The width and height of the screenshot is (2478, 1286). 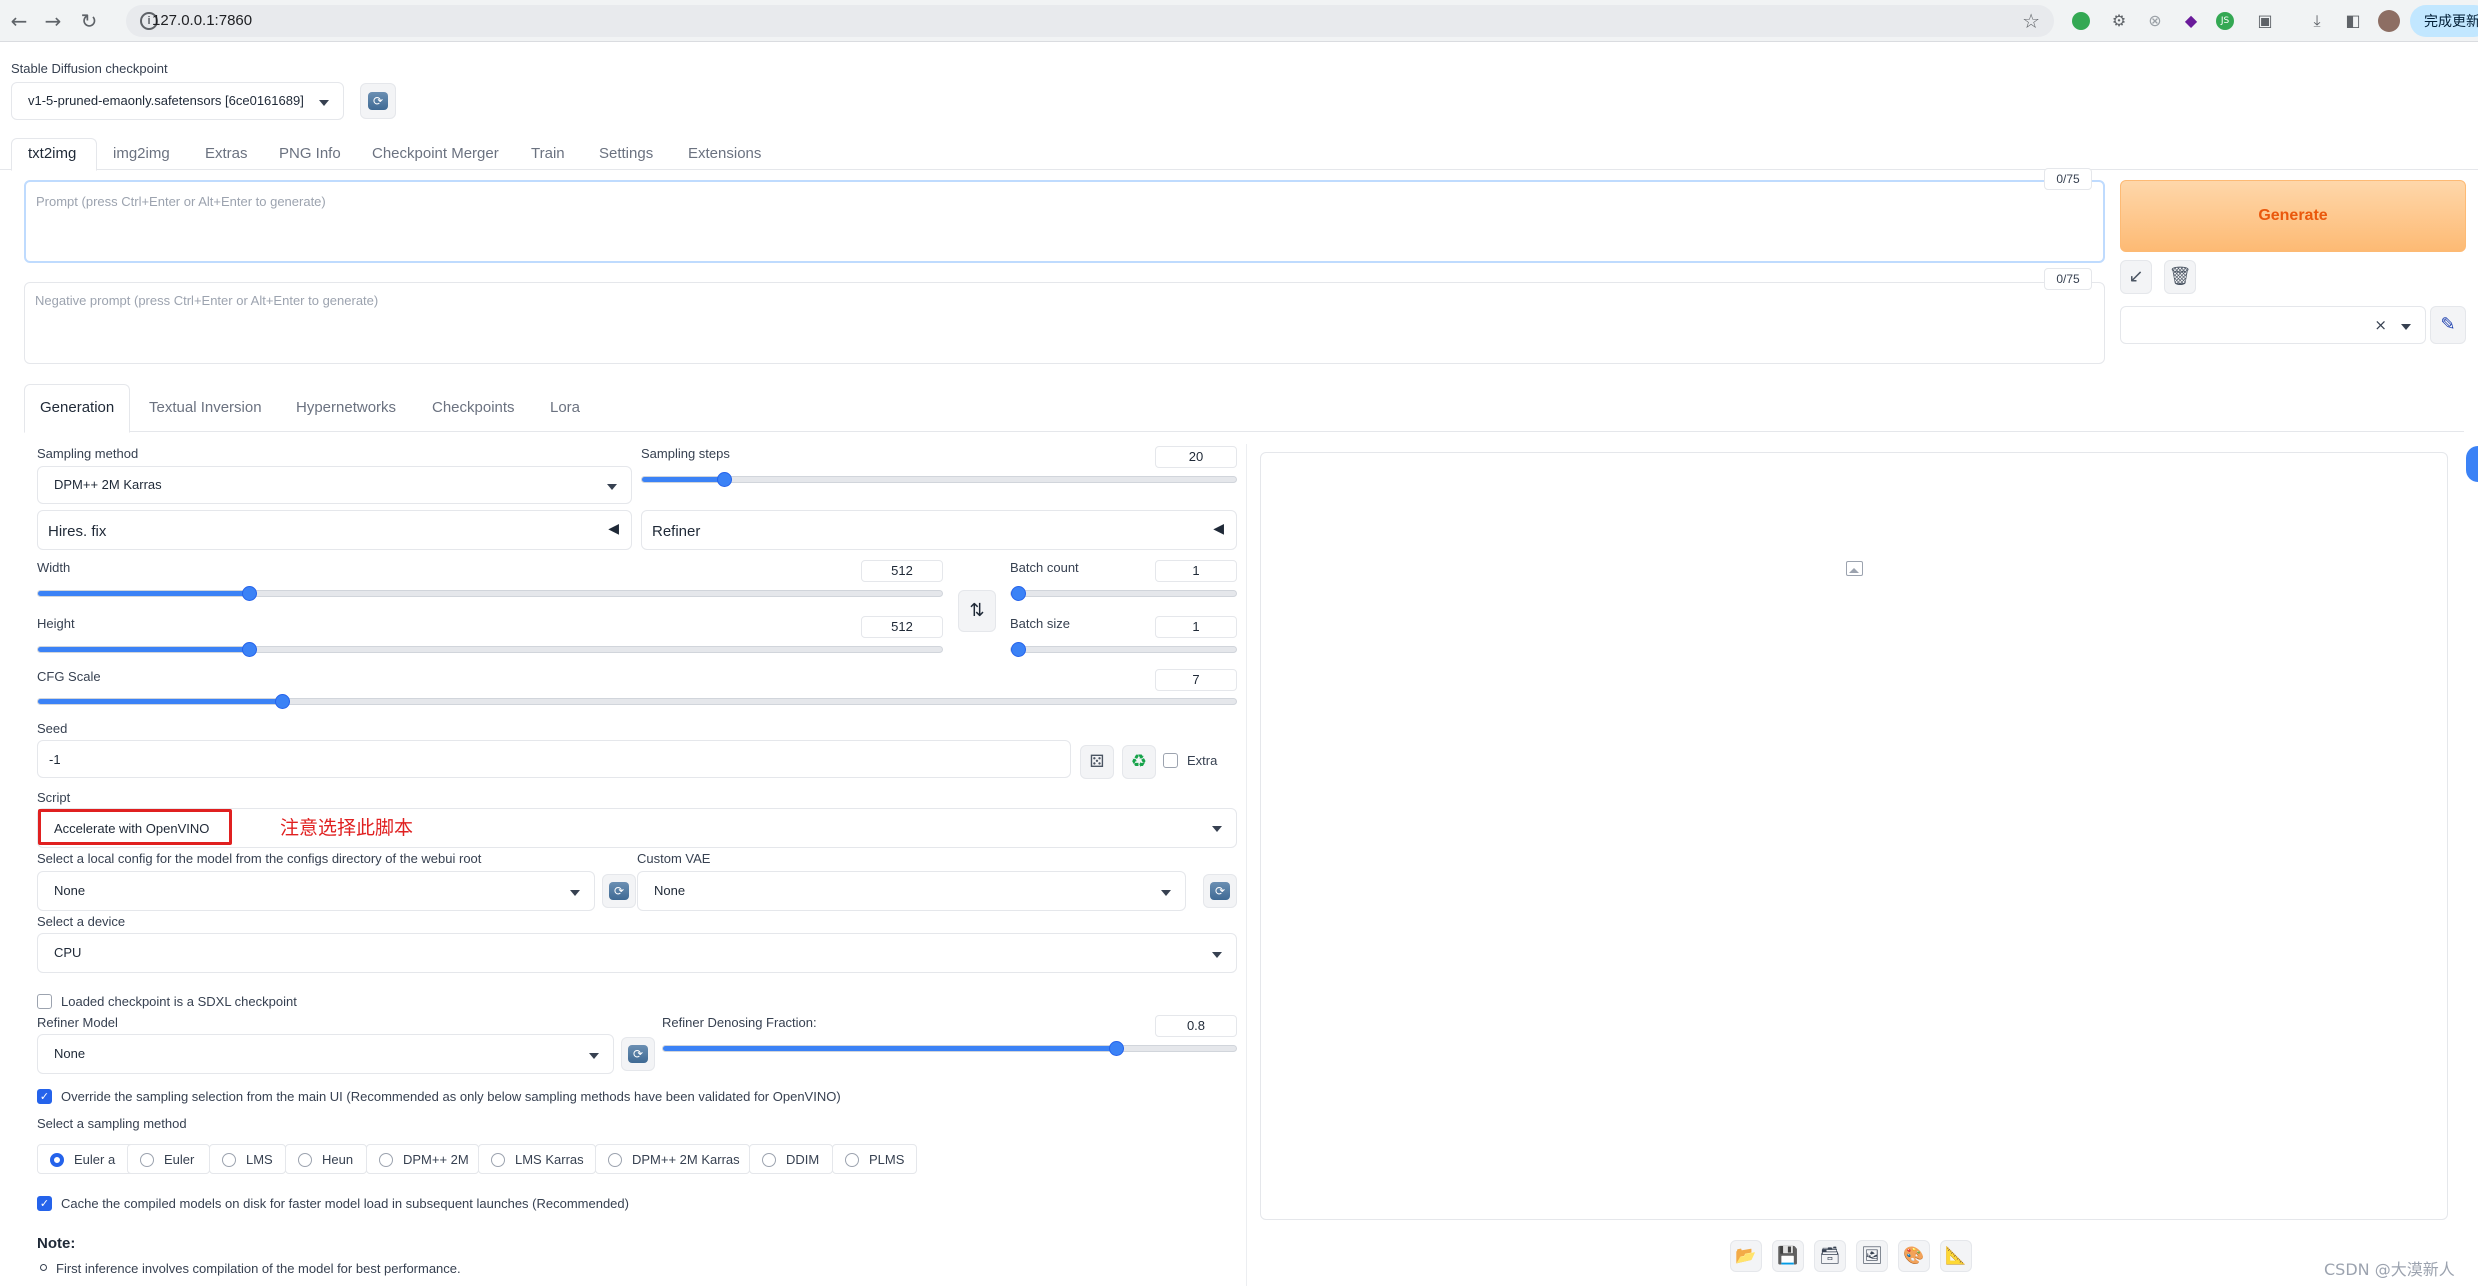 What do you see at coordinates (1830, 1256) in the screenshot?
I see `zip-button: 🗃` at bounding box center [1830, 1256].